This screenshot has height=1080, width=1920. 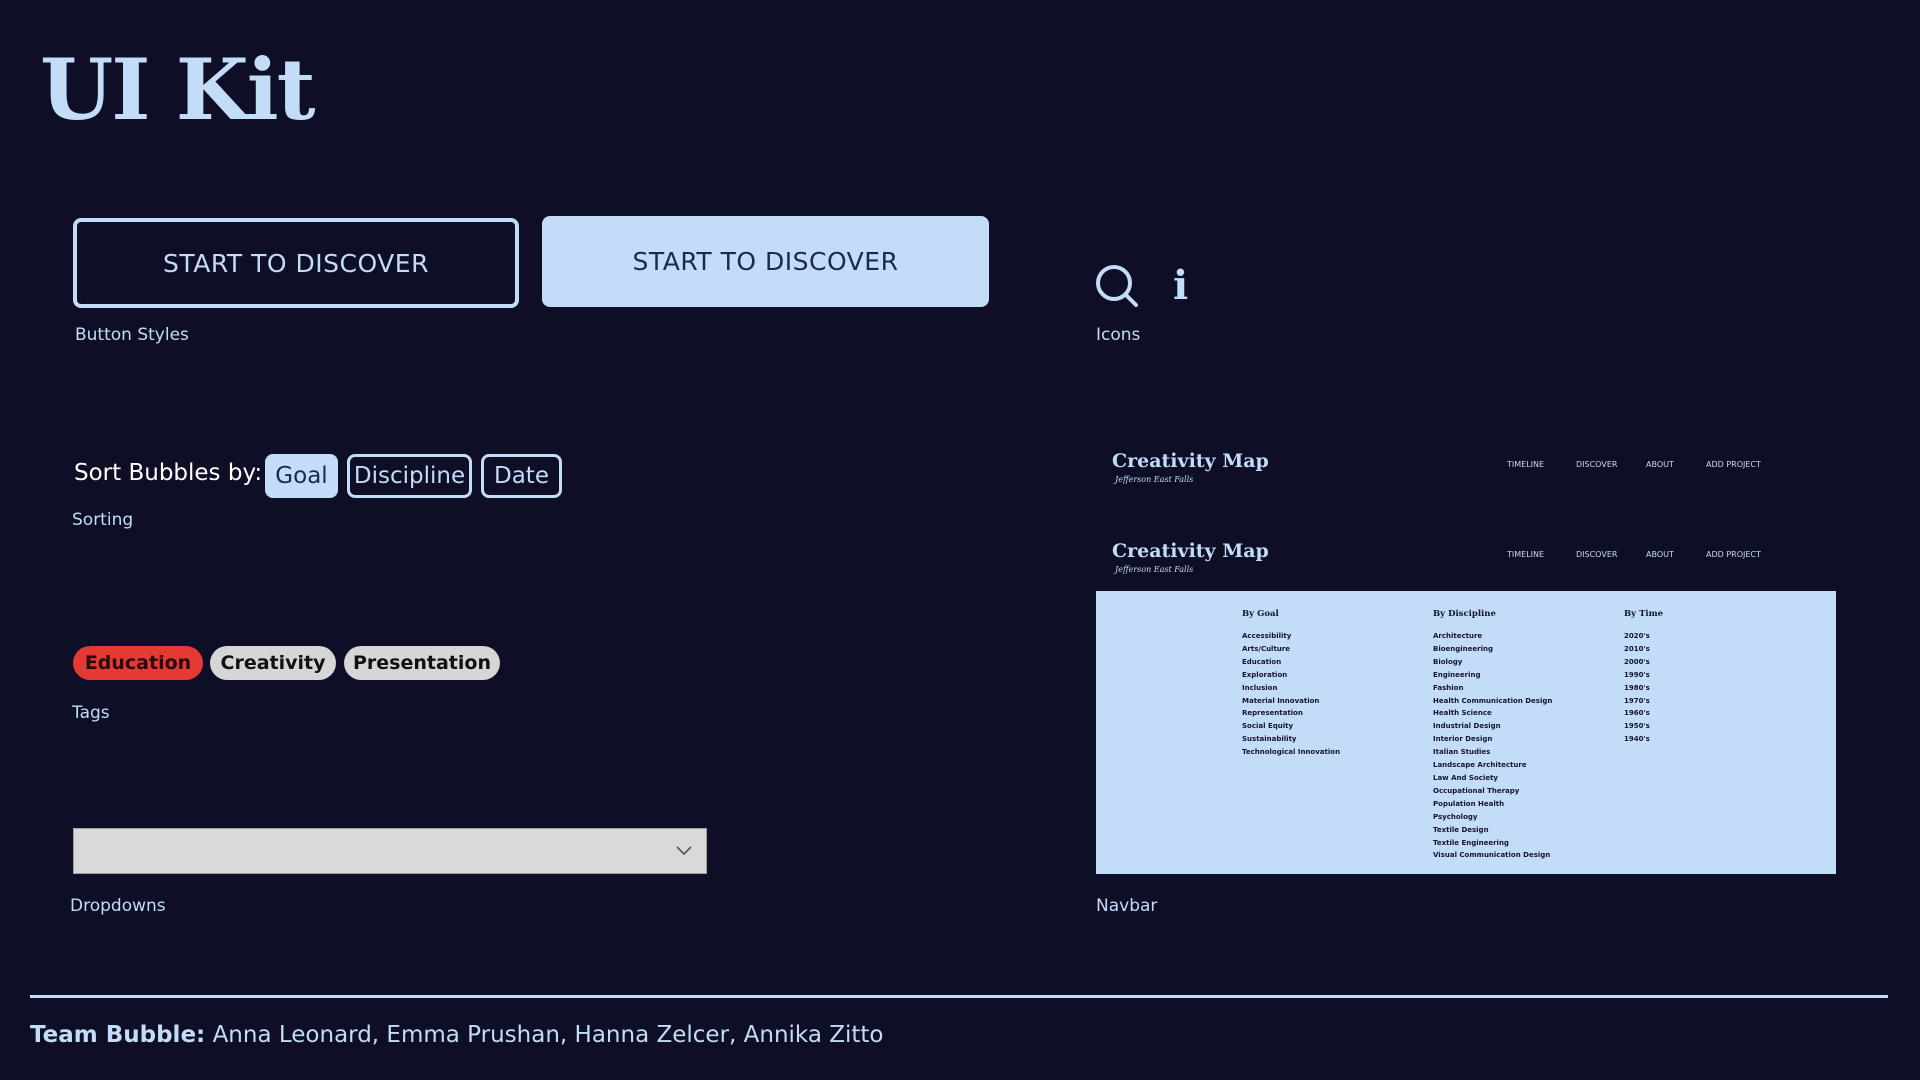 I want to click on menu-item-goal: Representation, so click(x=1291, y=713).